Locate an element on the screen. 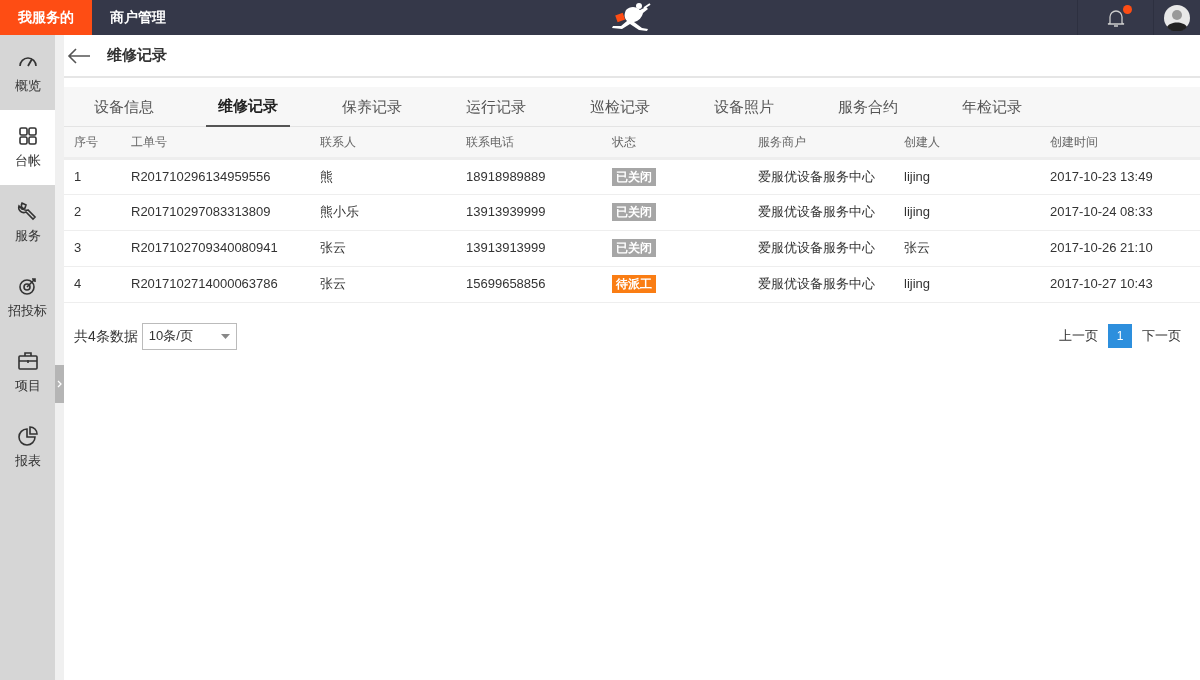 This screenshot has width=1200, height=680. table-cell: 15699658856 is located at coordinates (529, 284).